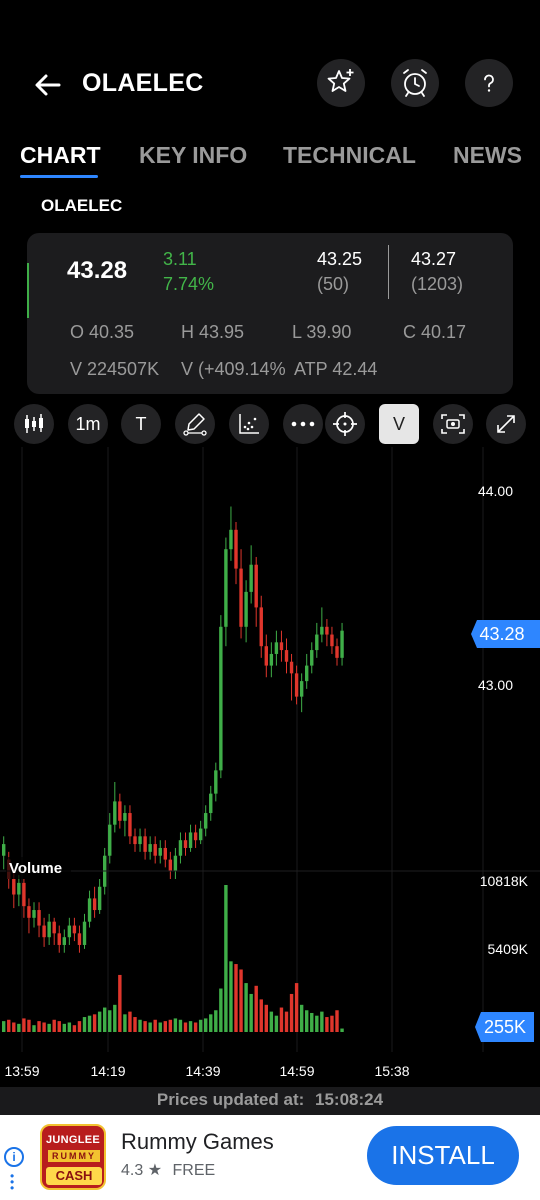  What do you see at coordinates (14, 1157) in the screenshot?
I see `ad-info-icon: i` at bounding box center [14, 1157].